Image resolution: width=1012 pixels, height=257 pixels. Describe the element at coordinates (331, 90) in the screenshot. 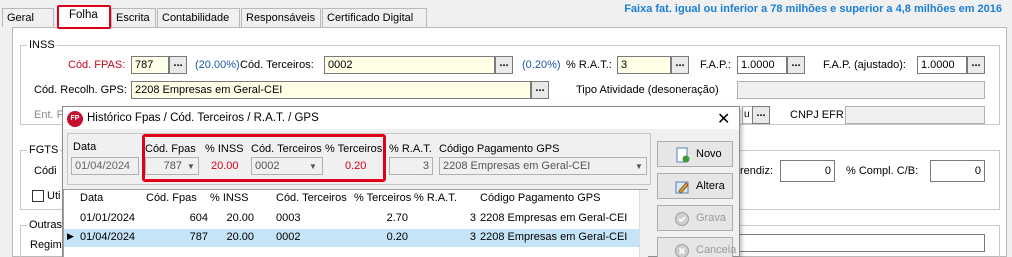

I see `gps-input: 2208 Empresas em Geral-CEI` at that location.